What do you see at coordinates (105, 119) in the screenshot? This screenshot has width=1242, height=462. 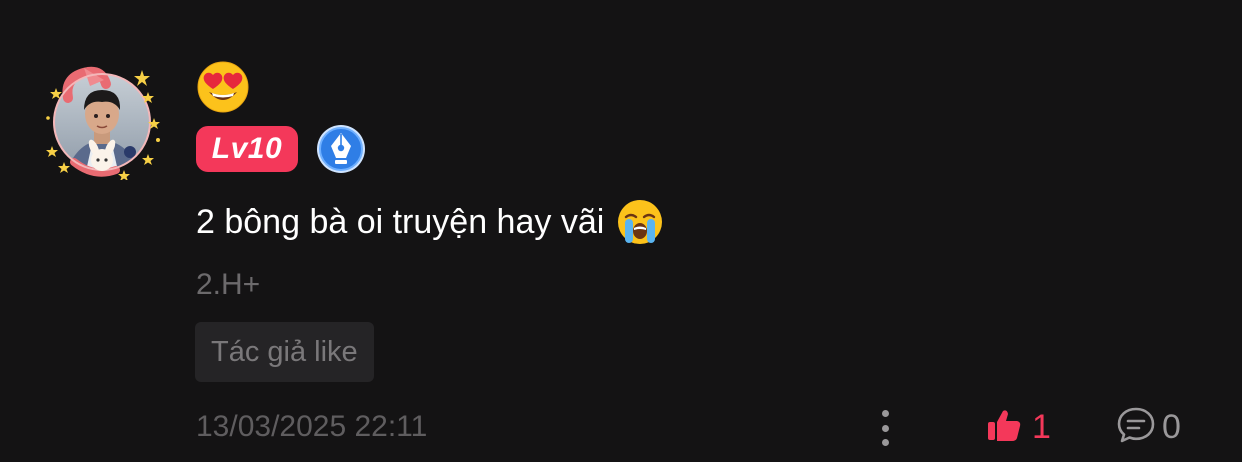 I see `avatar` at bounding box center [105, 119].